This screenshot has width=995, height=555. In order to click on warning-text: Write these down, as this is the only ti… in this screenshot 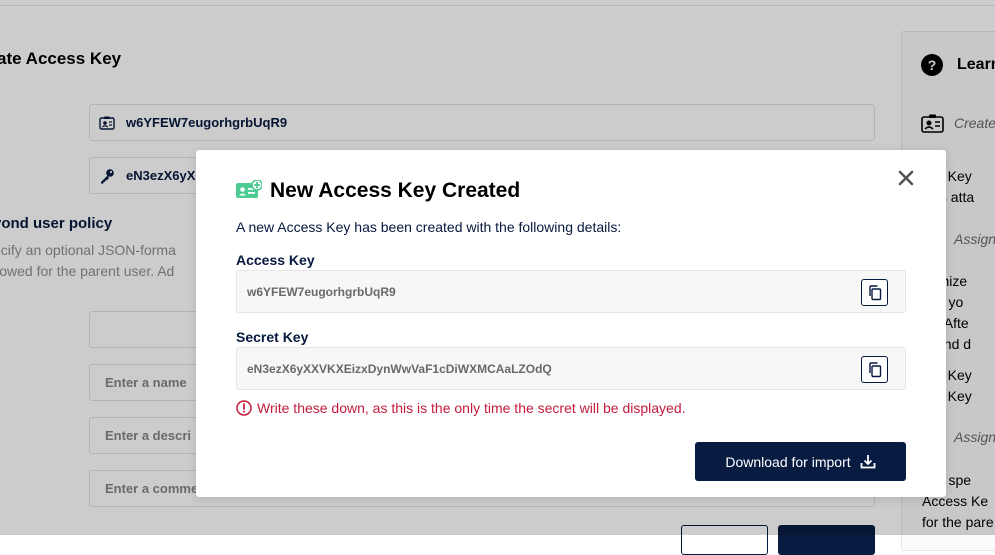, I will do `click(471, 408)`.